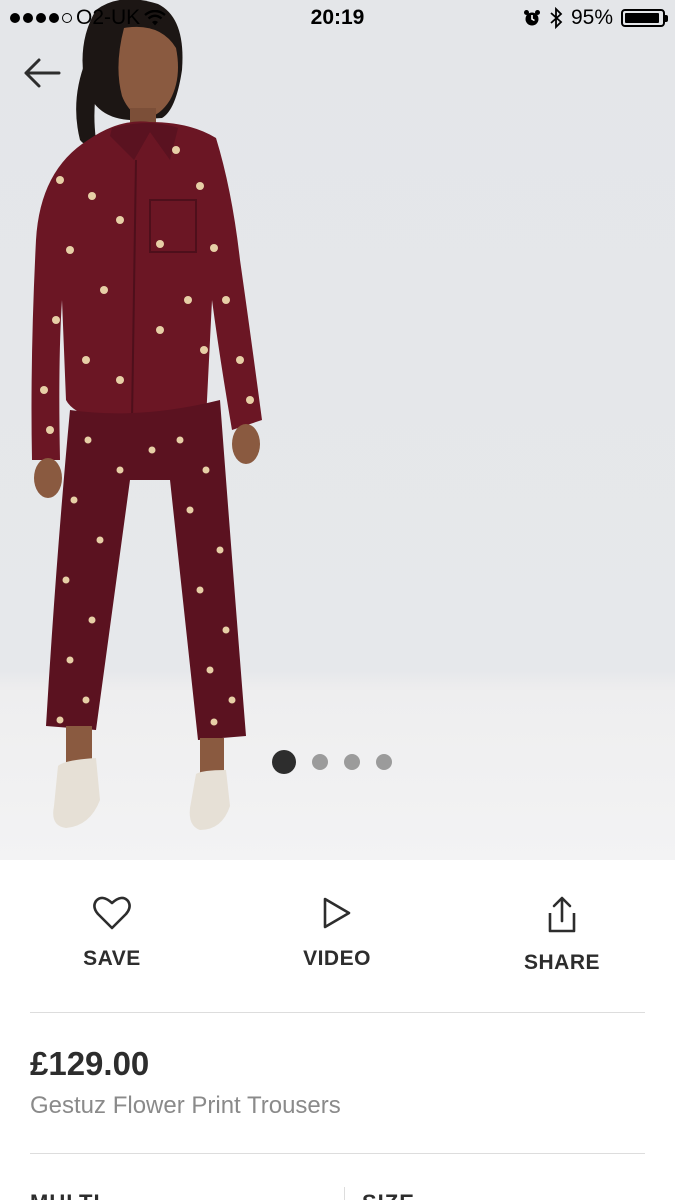 The width and height of the screenshot is (675, 1200). Describe the element at coordinates (337, 1177) in the screenshot. I see `selector-row: MULTI SIZE` at that location.